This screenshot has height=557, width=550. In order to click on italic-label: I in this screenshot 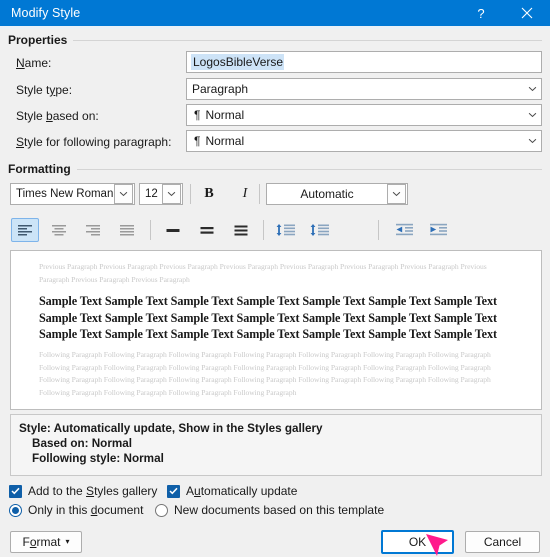, I will do `click(245, 193)`.